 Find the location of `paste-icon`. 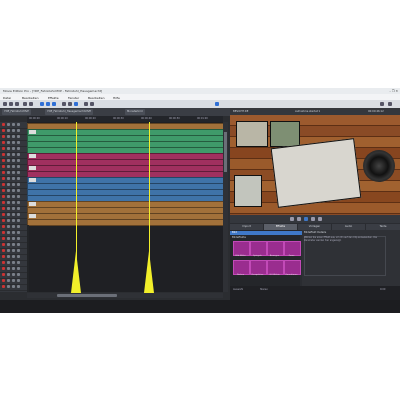

paste-icon is located at coordinates (54, 104).